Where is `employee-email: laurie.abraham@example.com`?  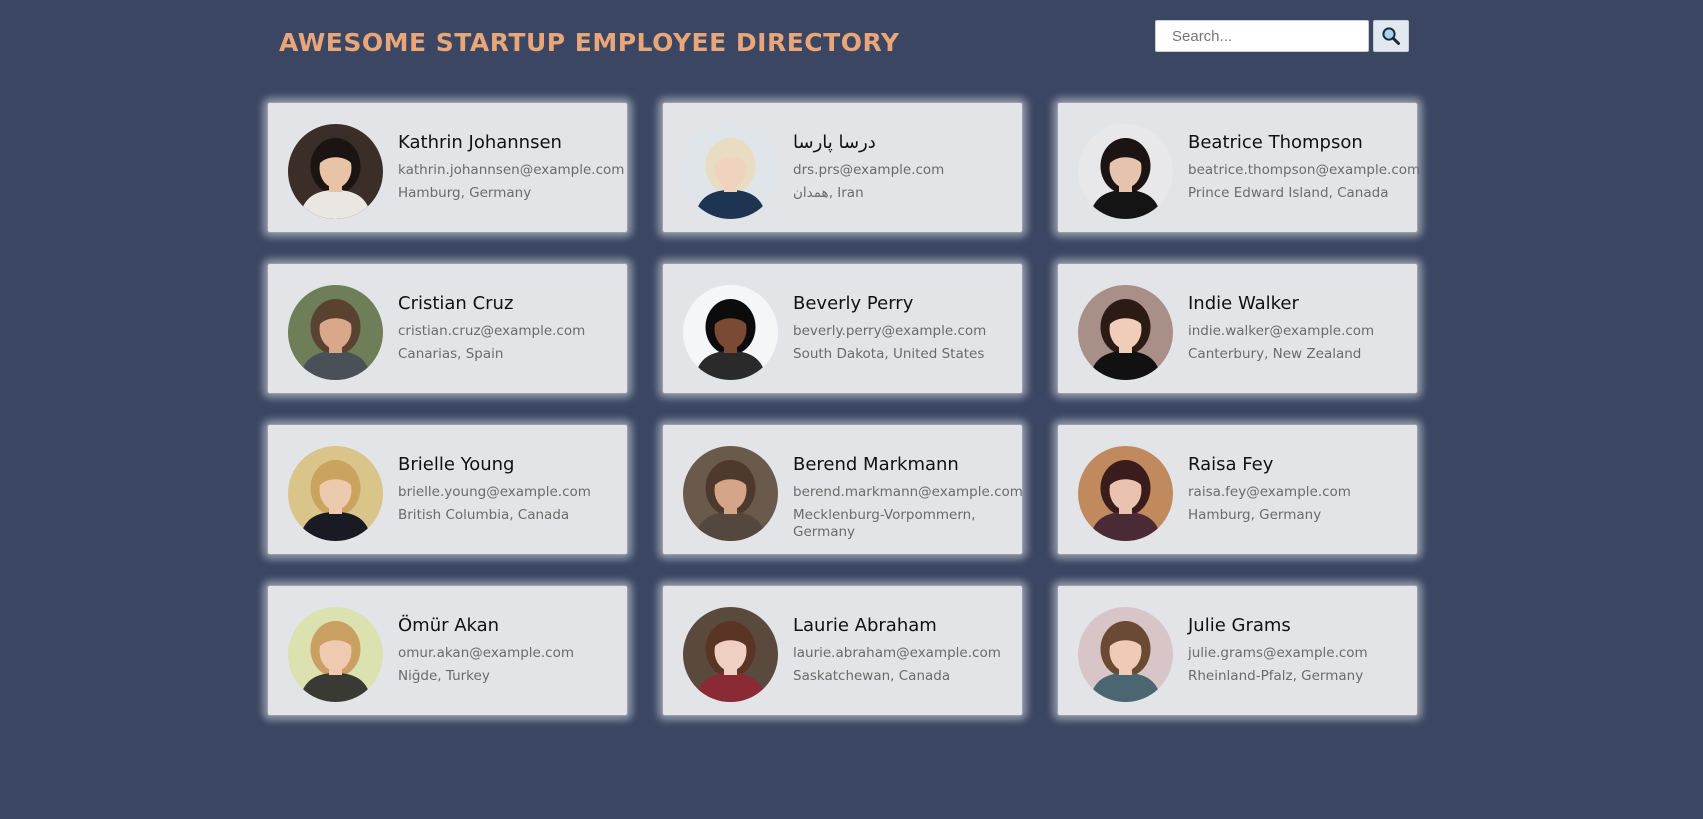 employee-email: laurie.abraham@example.com is located at coordinates (897, 653).